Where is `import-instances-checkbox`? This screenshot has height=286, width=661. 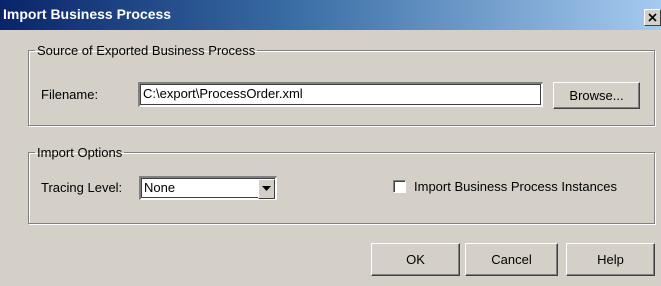
import-instances-checkbox is located at coordinates (399, 186).